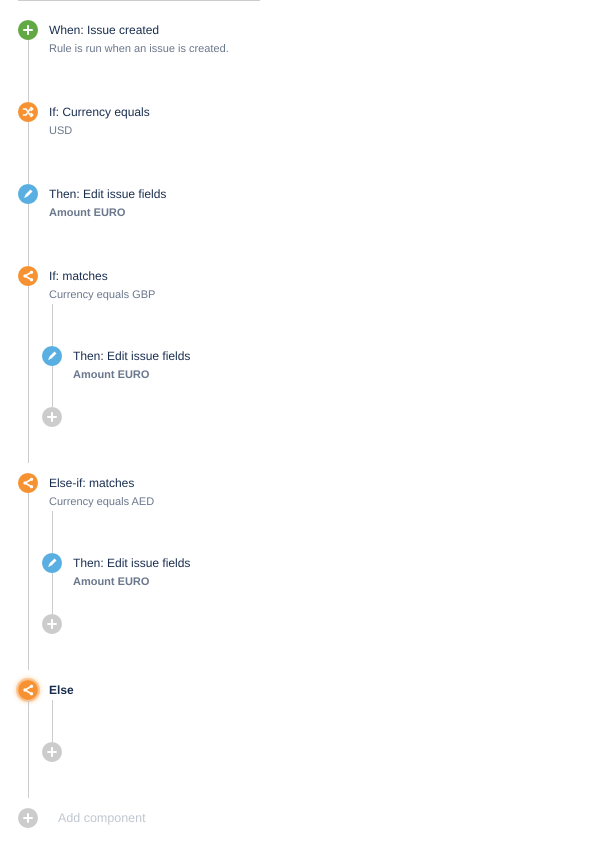 This screenshot has width=589, height=866. What do you see at coordinates (319, 483) in the screenshot?
I see `step-title: Else-if: matches` at bounding box center [319, 483].